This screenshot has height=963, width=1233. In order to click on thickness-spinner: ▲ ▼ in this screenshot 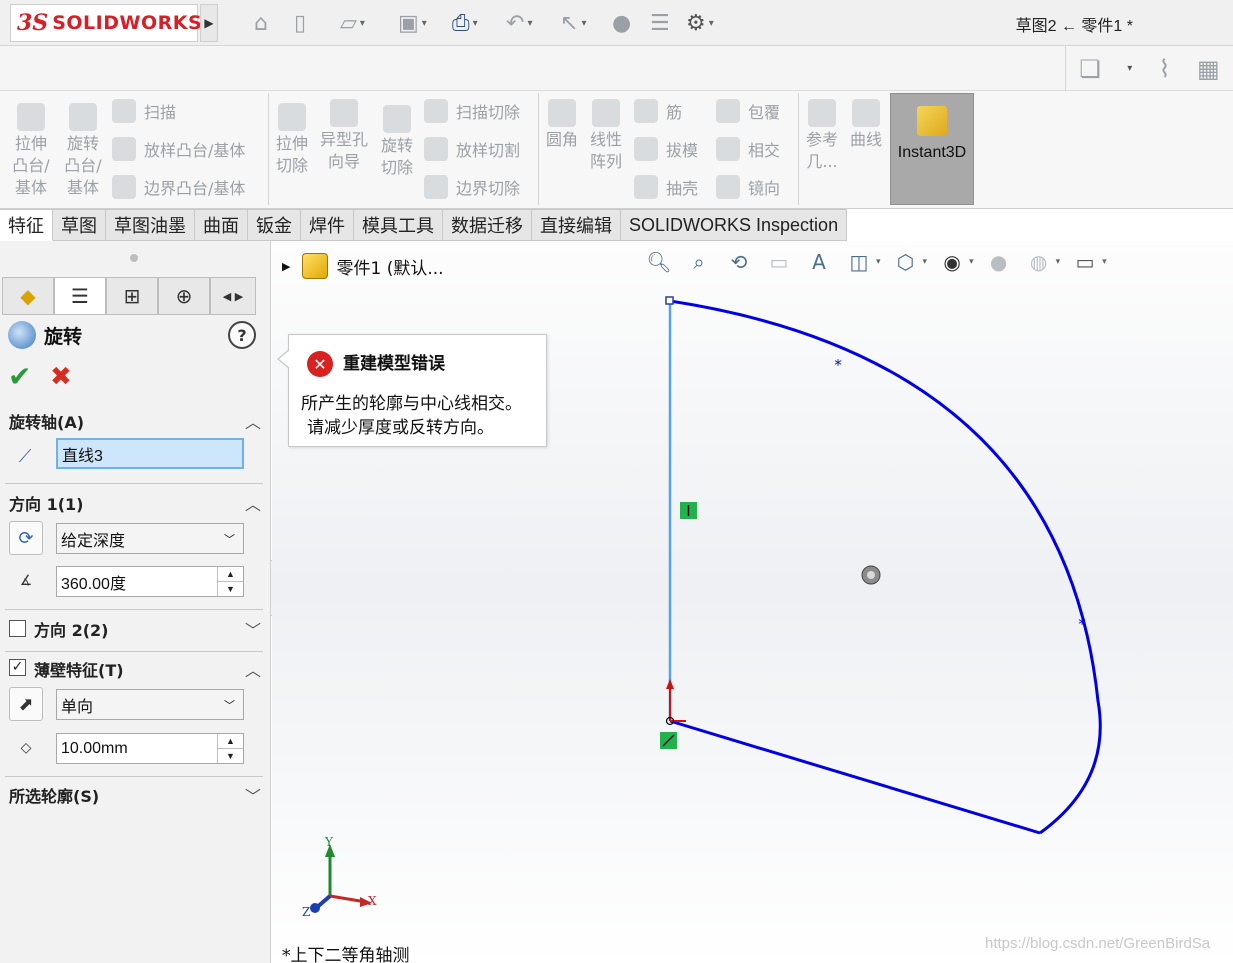, I will do `click(230, 748)`.